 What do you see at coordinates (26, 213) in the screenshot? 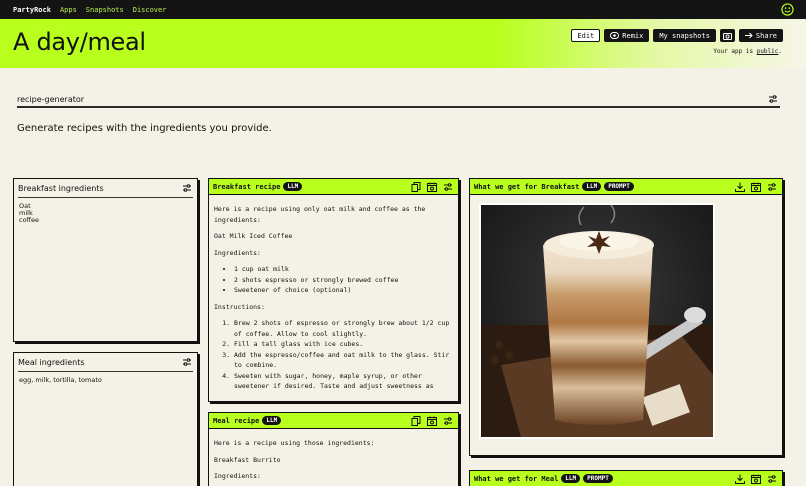
I see `ingredient-line: milk` at bounding box center [26, 213].